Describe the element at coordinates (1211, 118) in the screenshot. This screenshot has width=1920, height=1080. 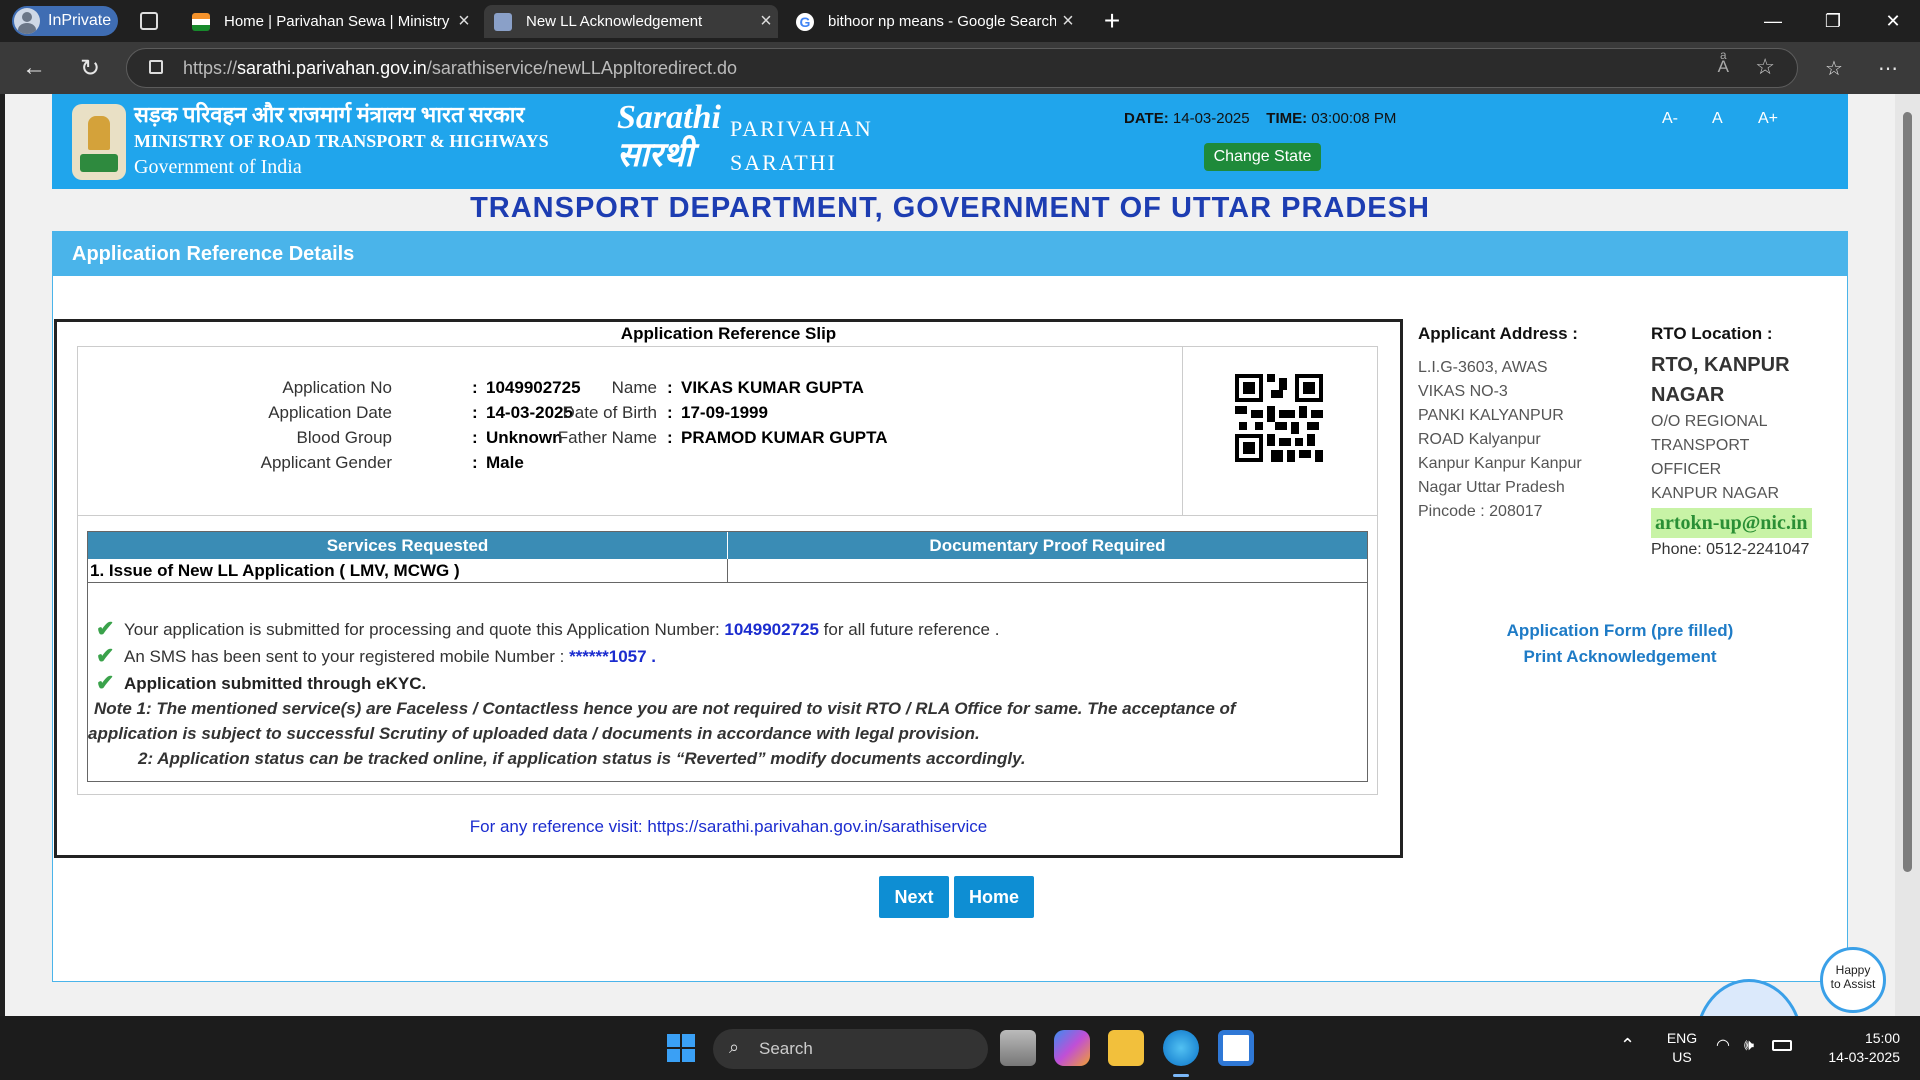
I see `date-value: 14-03-2025` at that location.